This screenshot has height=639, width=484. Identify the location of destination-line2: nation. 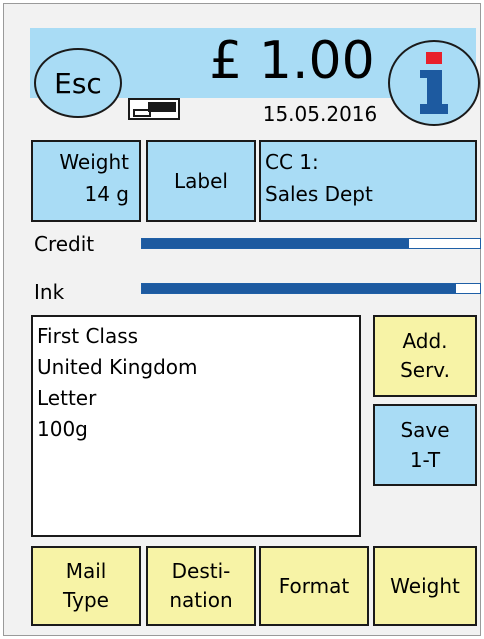
(201, 600).